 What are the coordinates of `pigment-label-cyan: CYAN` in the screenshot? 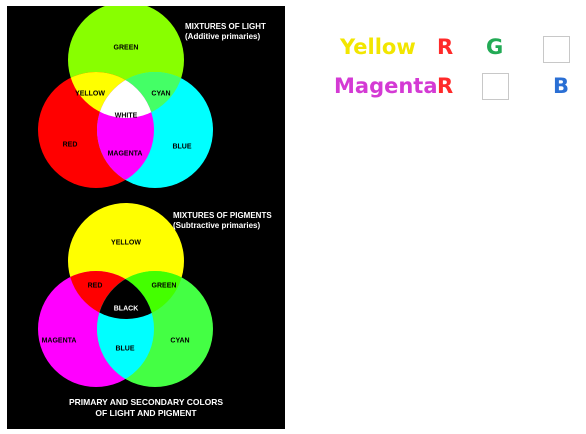 It's located at (180, 341).